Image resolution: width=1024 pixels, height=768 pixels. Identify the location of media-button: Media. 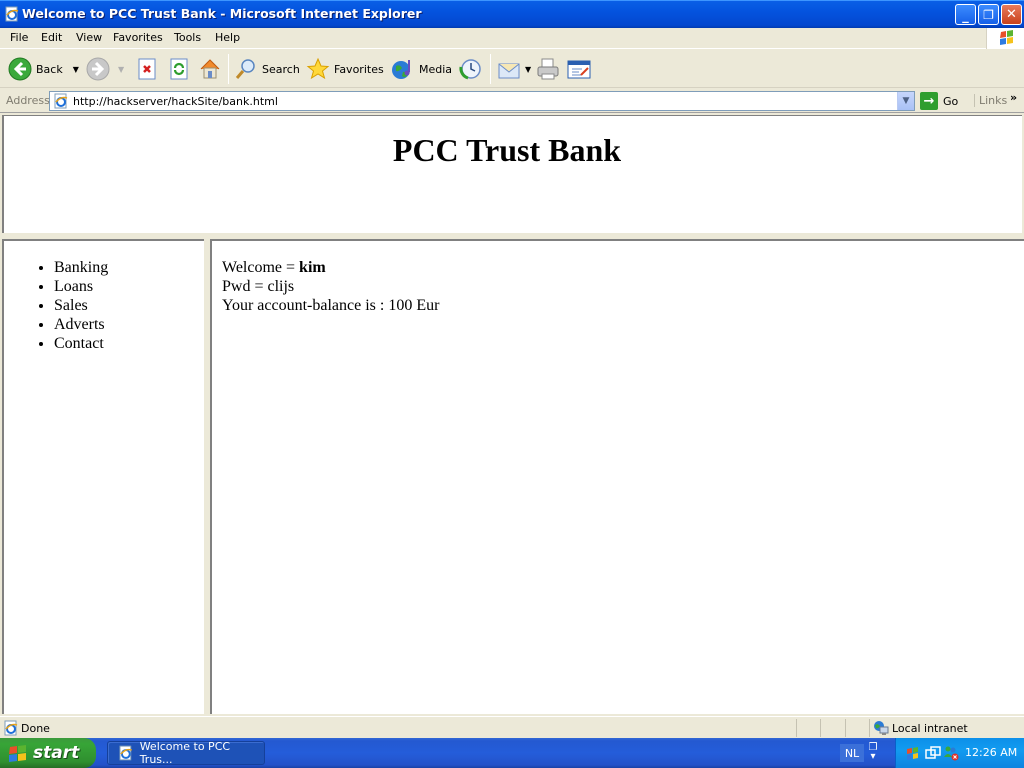
(421, 69).